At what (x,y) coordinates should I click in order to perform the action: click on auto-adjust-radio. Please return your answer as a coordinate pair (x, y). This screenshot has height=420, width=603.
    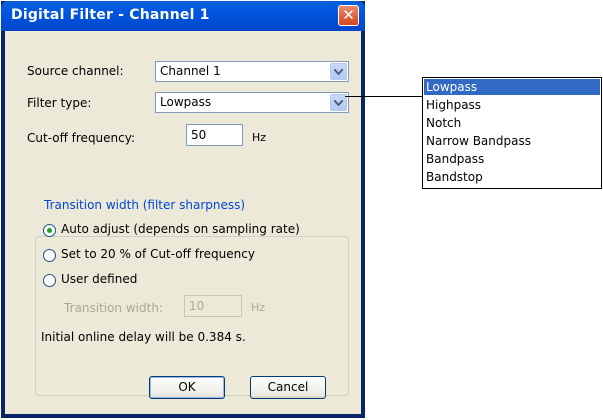
    Looking at the image, I should click on (49, 230).